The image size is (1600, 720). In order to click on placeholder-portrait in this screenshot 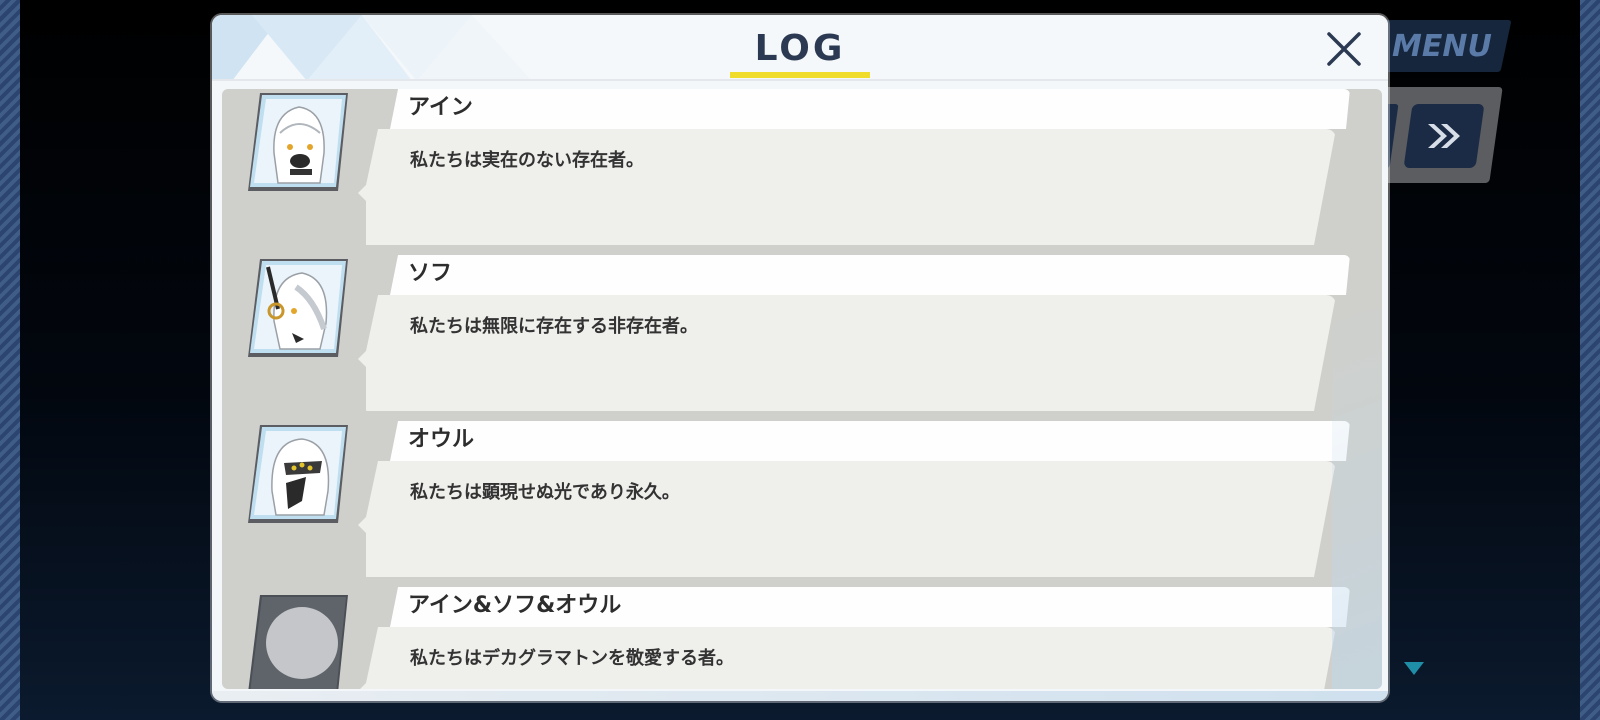, I will do `click(296, 640)`.